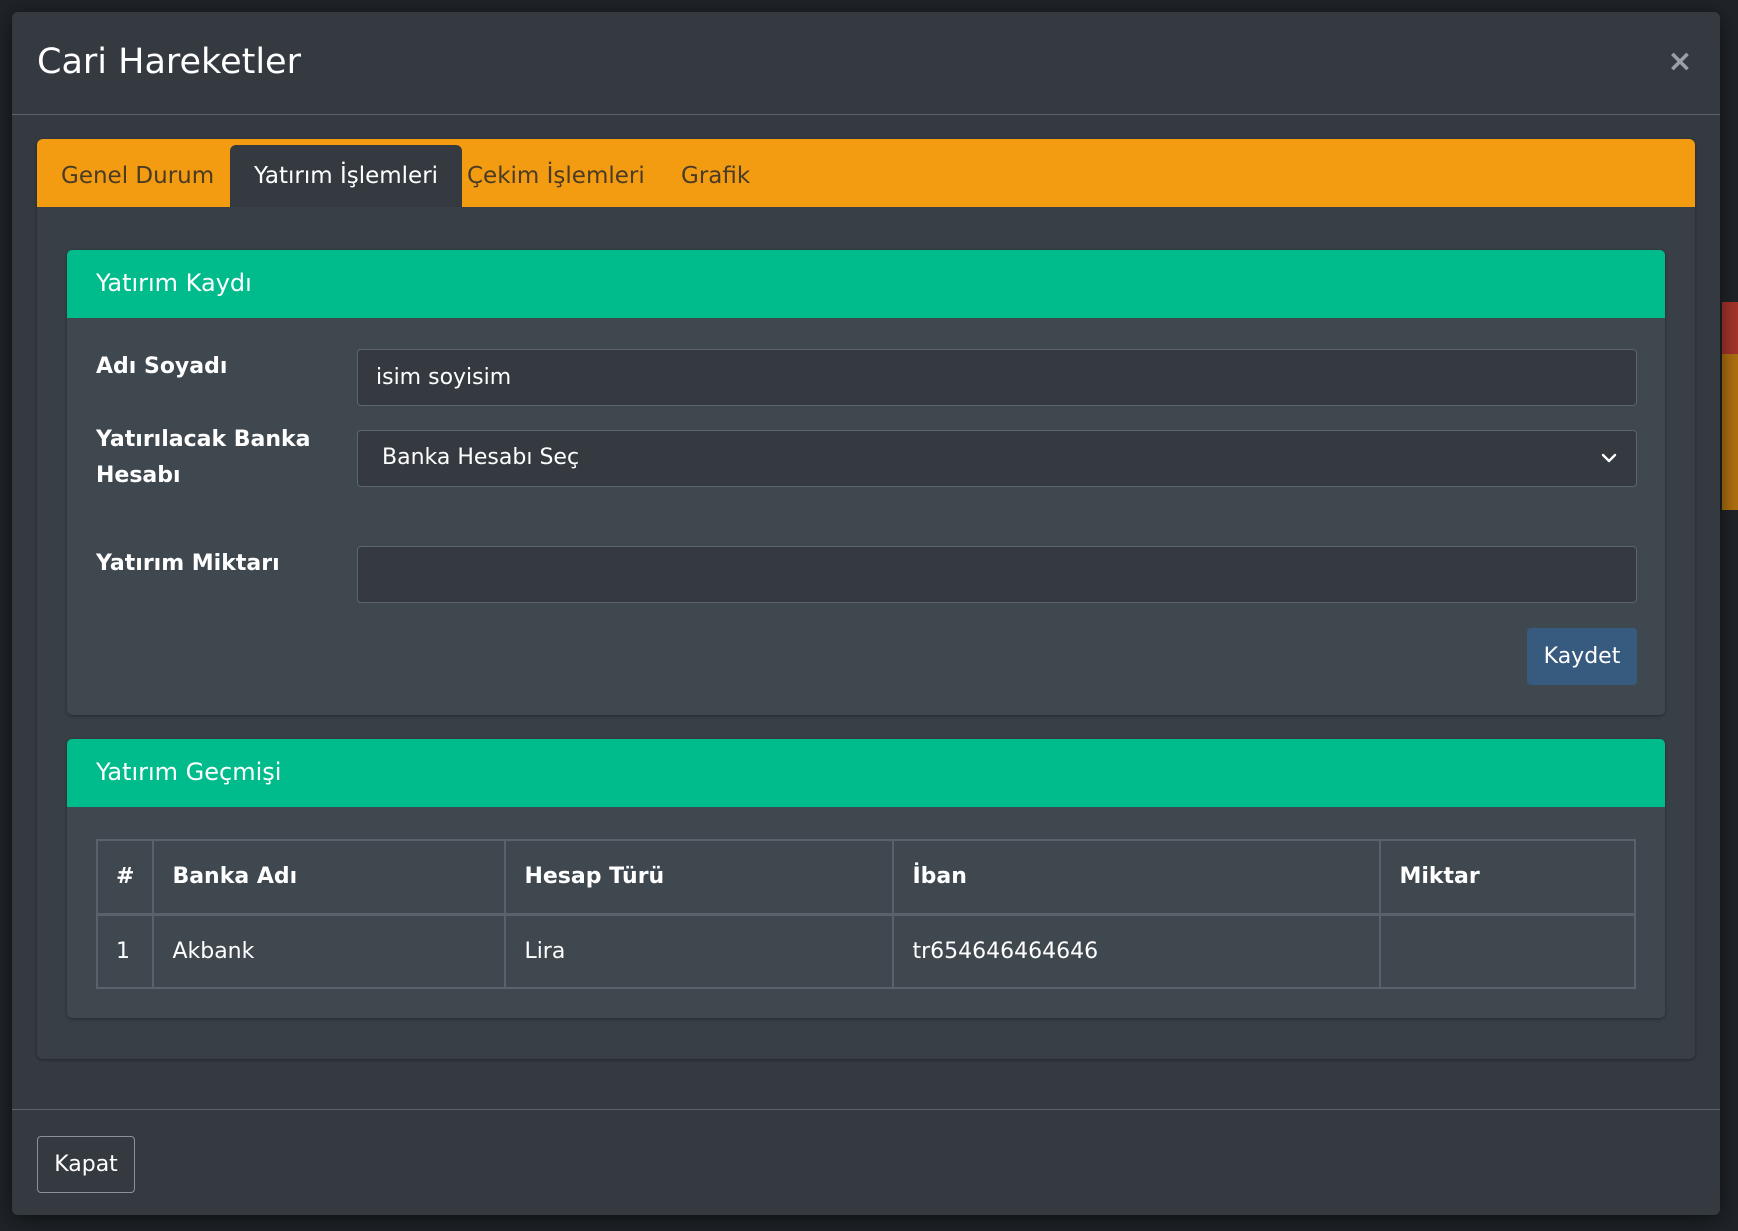  Describe the element at coordinates (329, 877) in the screenshot. I see `column-header-bank-name: Banka Adı` at that location.